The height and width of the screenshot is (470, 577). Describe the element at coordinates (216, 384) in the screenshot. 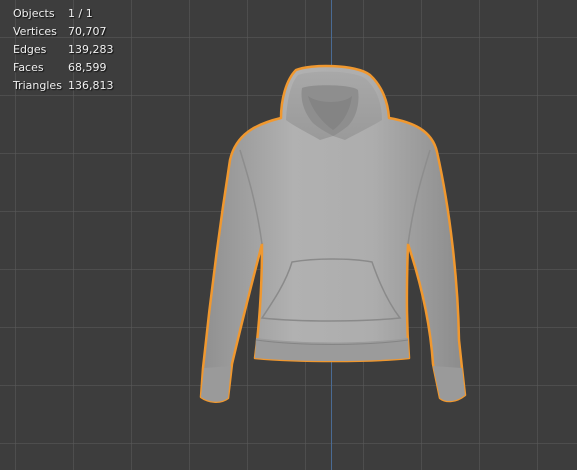

I see `left-cuff` at that location.